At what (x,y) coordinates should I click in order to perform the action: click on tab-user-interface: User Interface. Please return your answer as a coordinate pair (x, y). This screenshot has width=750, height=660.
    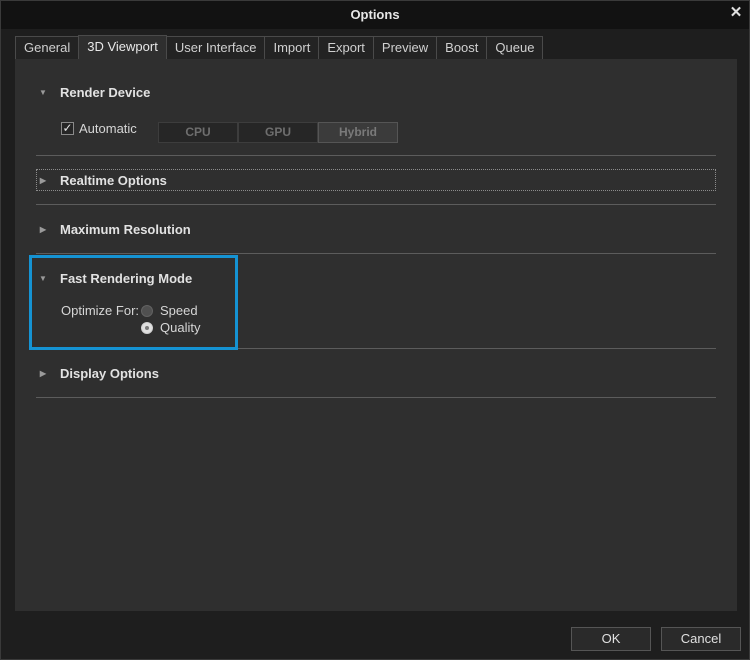
    Looking at the image, I should click on (215, 47).